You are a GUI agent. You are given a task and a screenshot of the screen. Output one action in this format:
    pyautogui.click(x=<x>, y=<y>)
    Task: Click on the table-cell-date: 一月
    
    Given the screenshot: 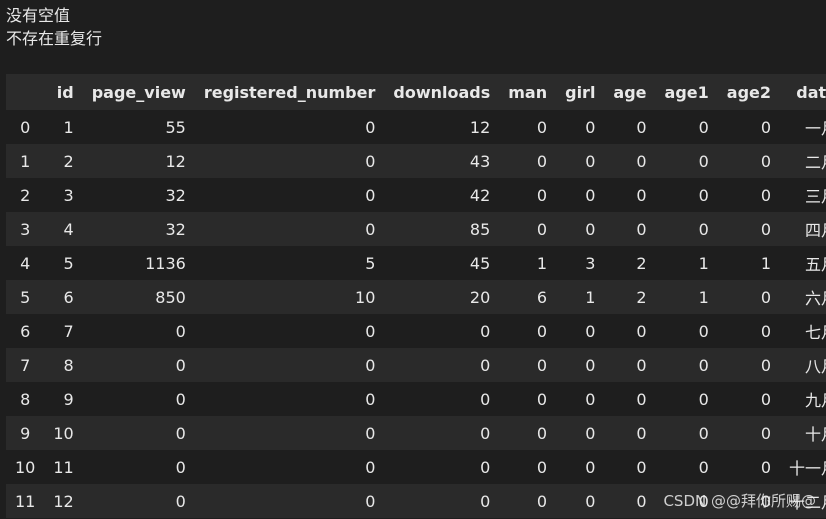 What is the action you would take?
    pyautogui.click(x=803, y=127)
    